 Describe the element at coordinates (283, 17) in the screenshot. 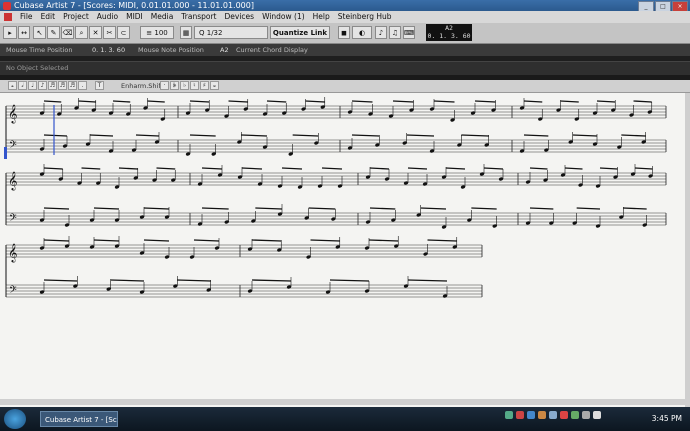

I see `menu-item: Window (1)` at that location.